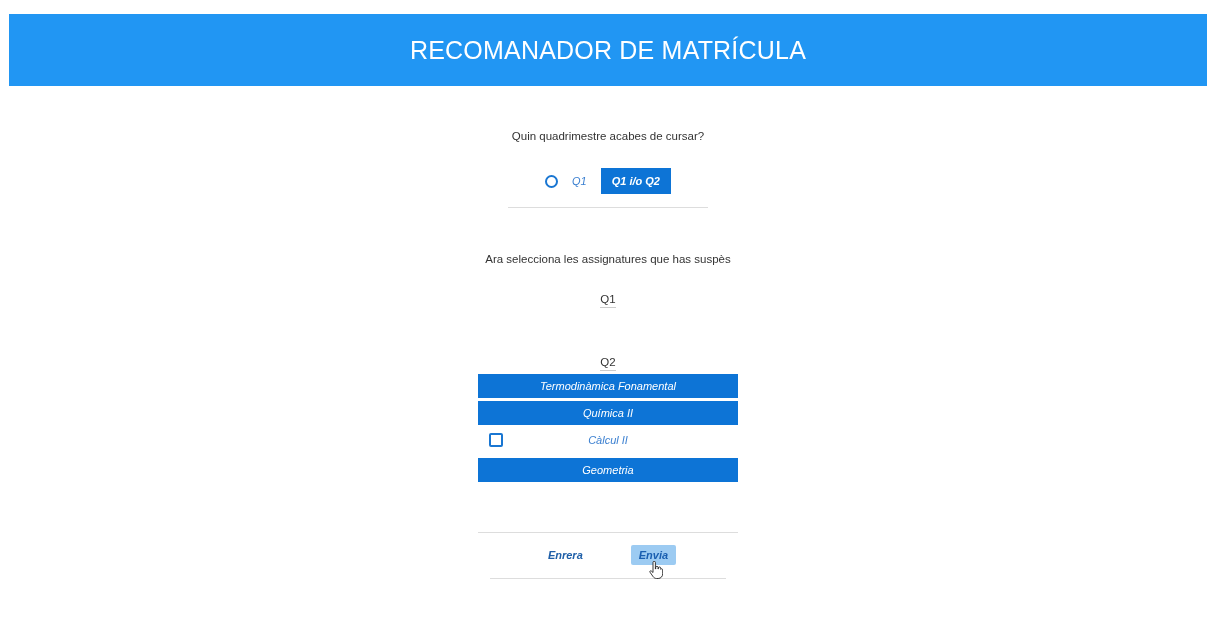 Image resolution: width=1208 pixels, height=617 pixels. Describe the element at coordinates (608, 470) in the screenshot. I see `subject-option: Geometria` at that location.